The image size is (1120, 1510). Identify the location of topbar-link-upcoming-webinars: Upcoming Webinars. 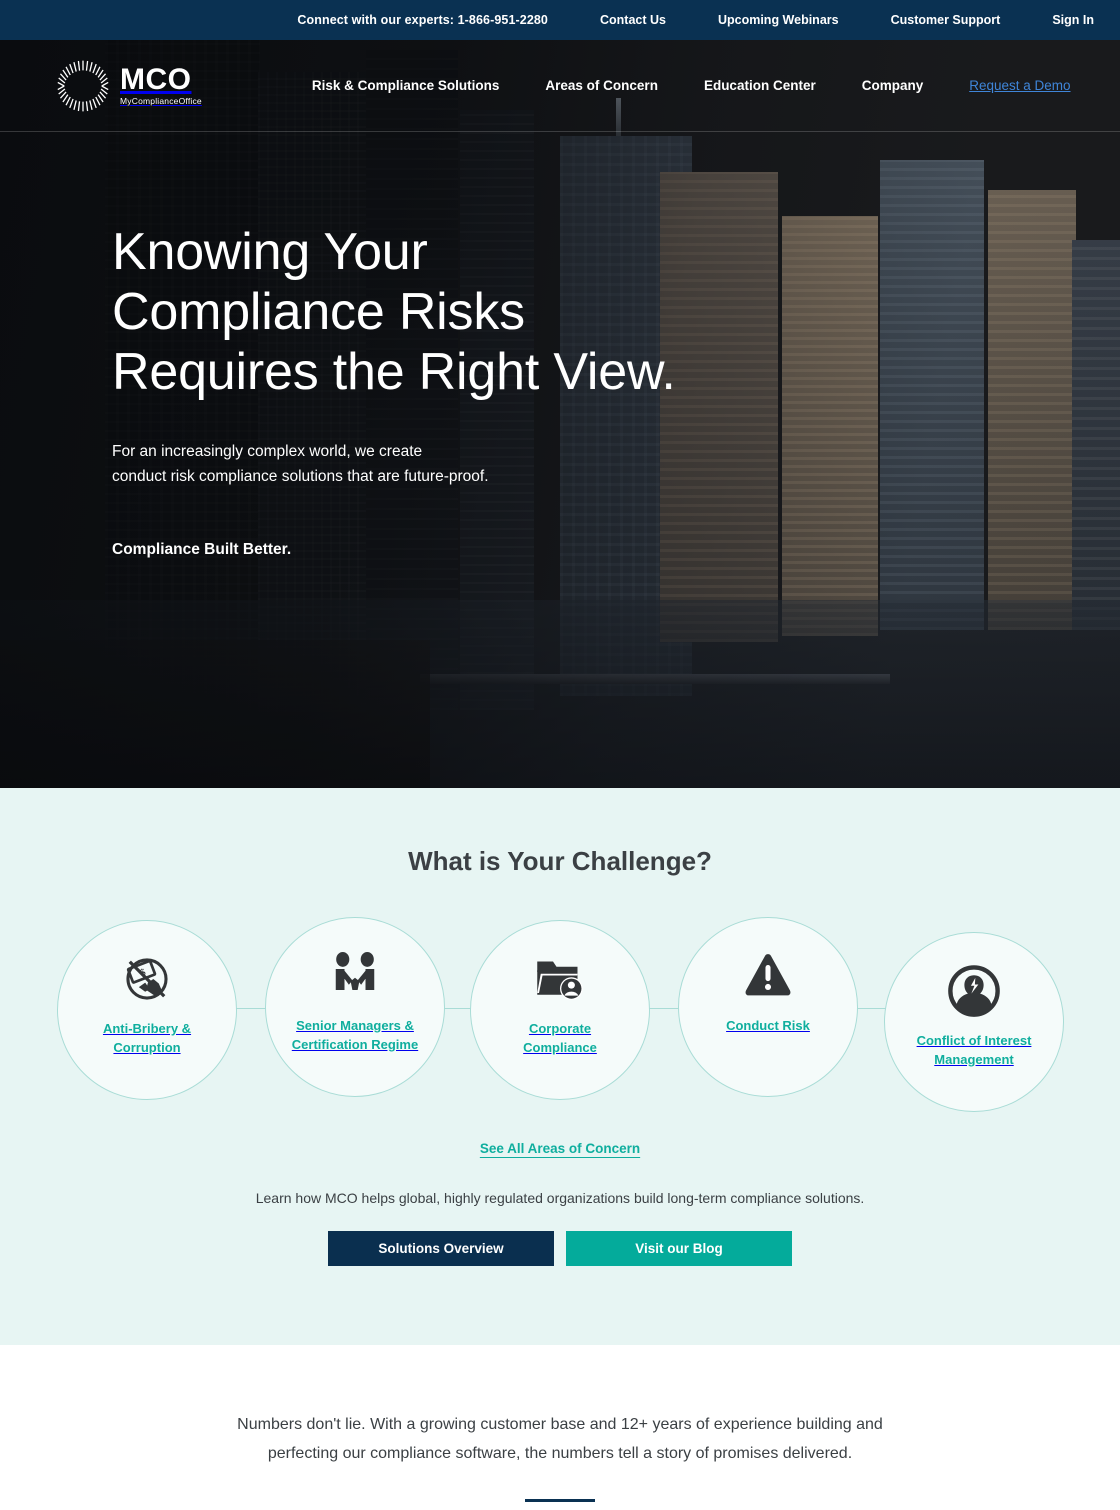
(778, 20).